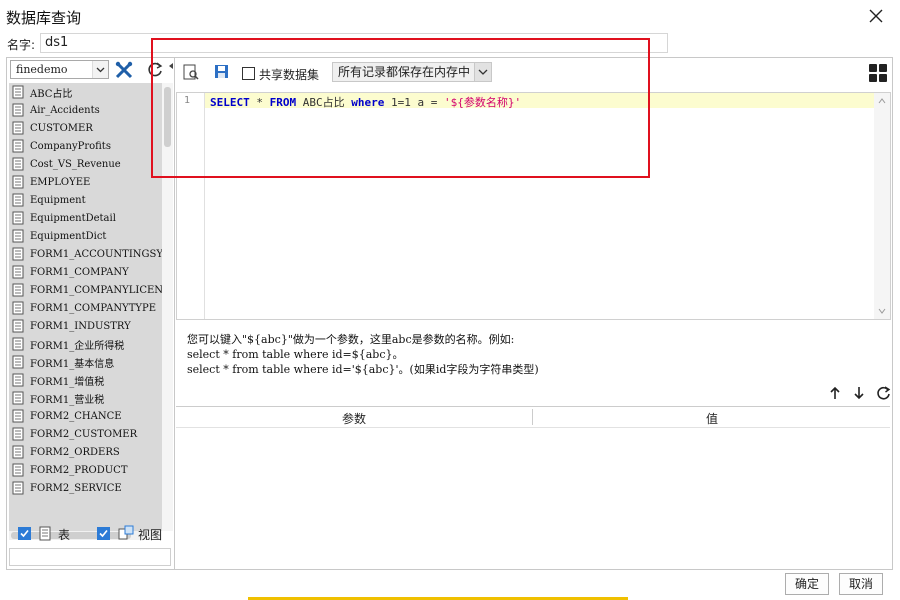  Describe the element at coordinates (64, 535) in the screenshot. I see `table-filter-label: 表` at that location.